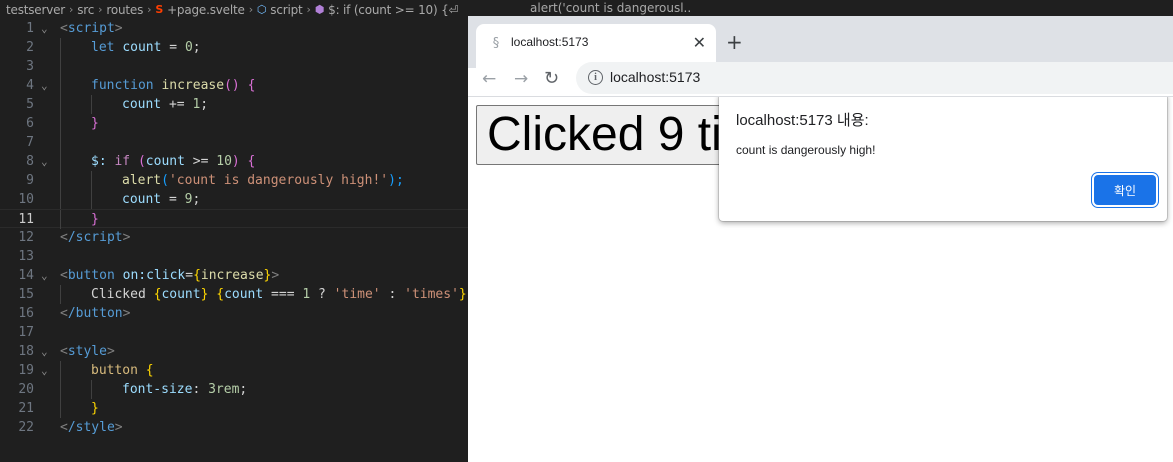 This screenshot has width=1173, height=462. What do you see at coordinates (234, 275) in the screenshot?
I see `code-line: 14 ⌄ <button on:click={increase}>` at bounding box center [234, 275].